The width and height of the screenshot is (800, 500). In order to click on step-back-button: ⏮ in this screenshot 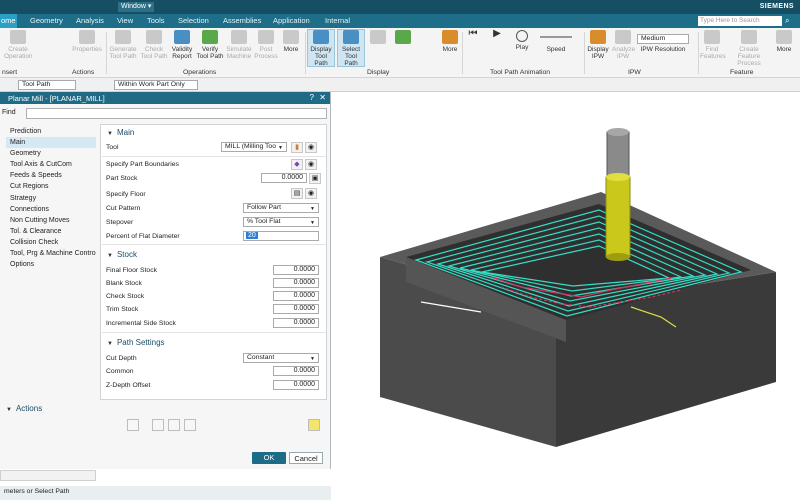, I will do `click(473, 33)`.